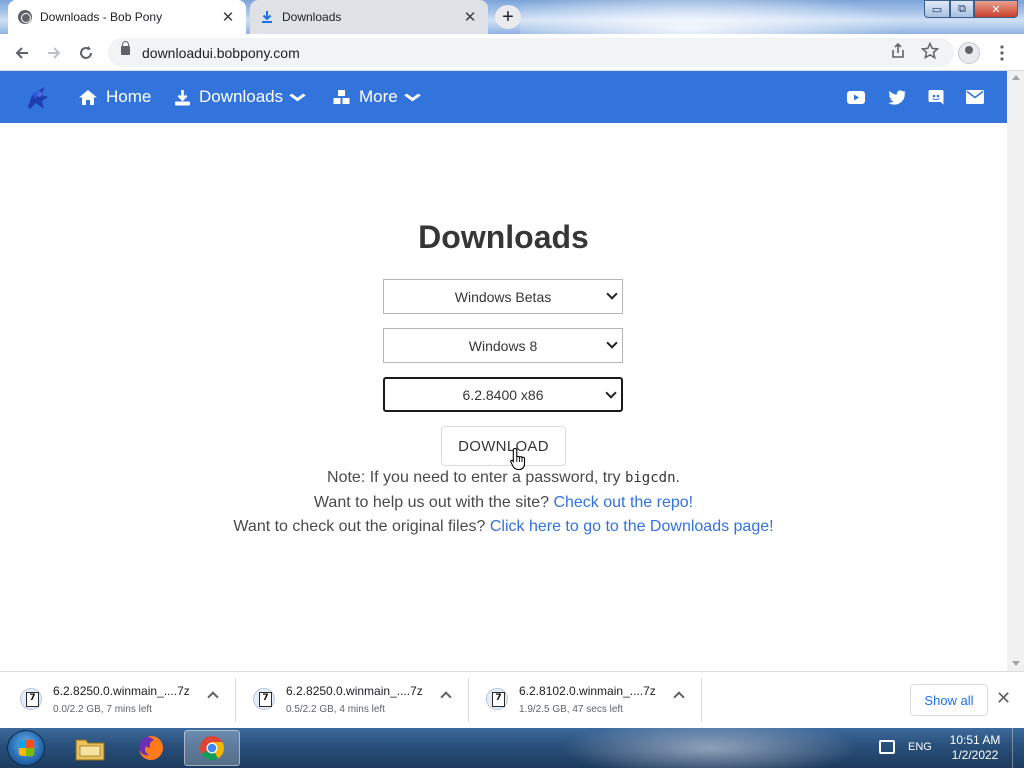 This screenshot has width=1024, height=768. I want to click on back-arrow-icon, so click(21, 53).